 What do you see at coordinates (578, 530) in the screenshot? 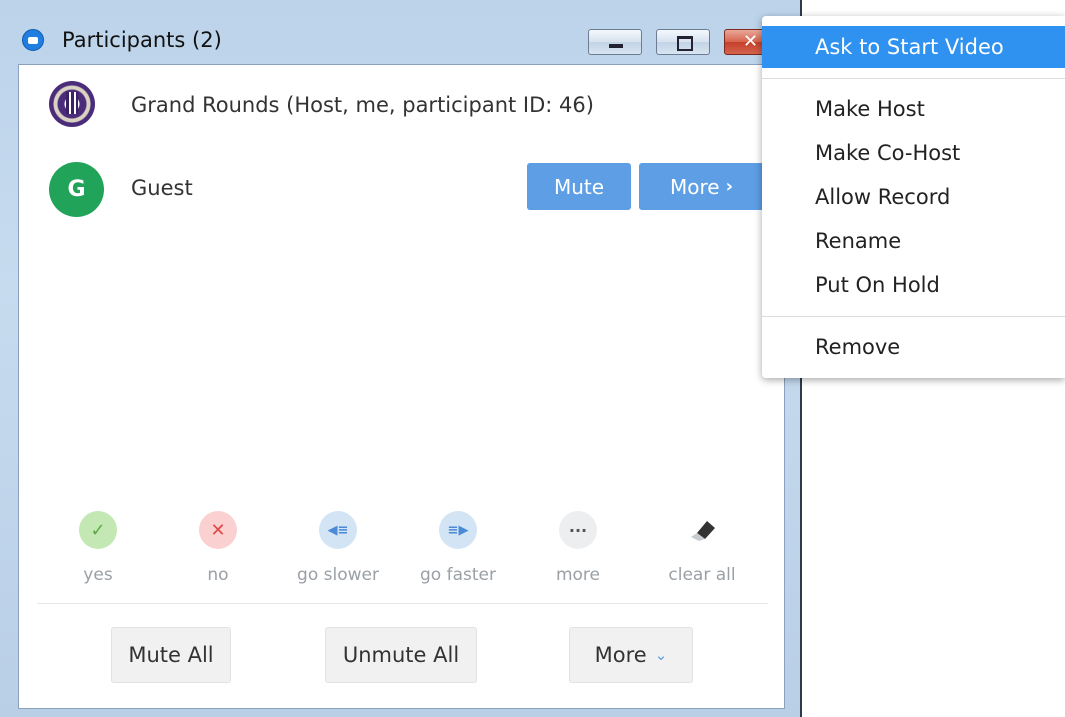
I see `ellipsis-icon: ···` at bounding box center [578, 530].